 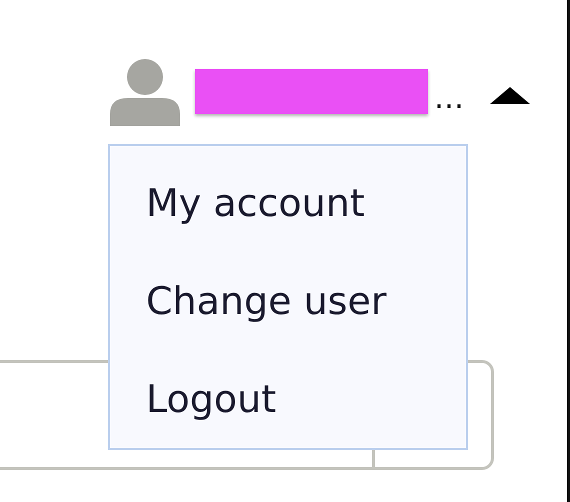 What do you see at coordinates (266, 301) in the screenshot?
I see `menu-item: Change user` at bounding box center [266, 301].